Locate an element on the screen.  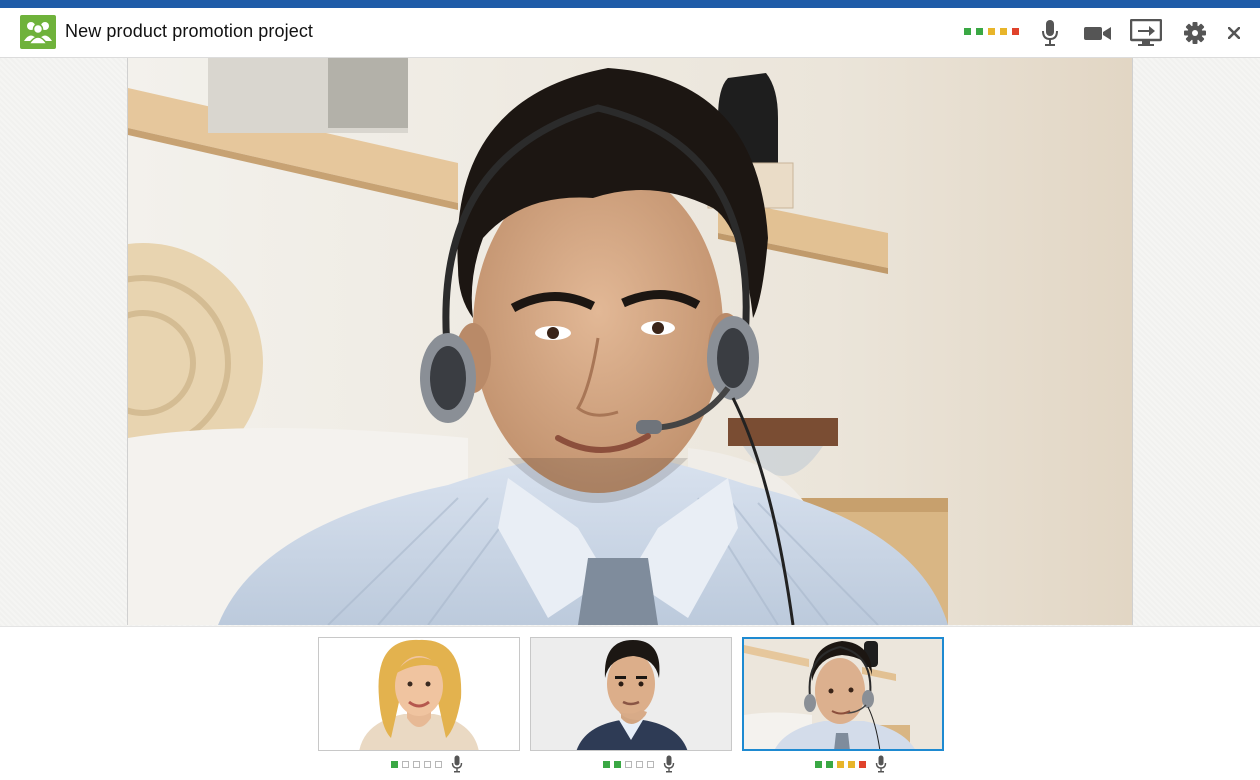
group-people-icon is located at coordinates (38, 32).